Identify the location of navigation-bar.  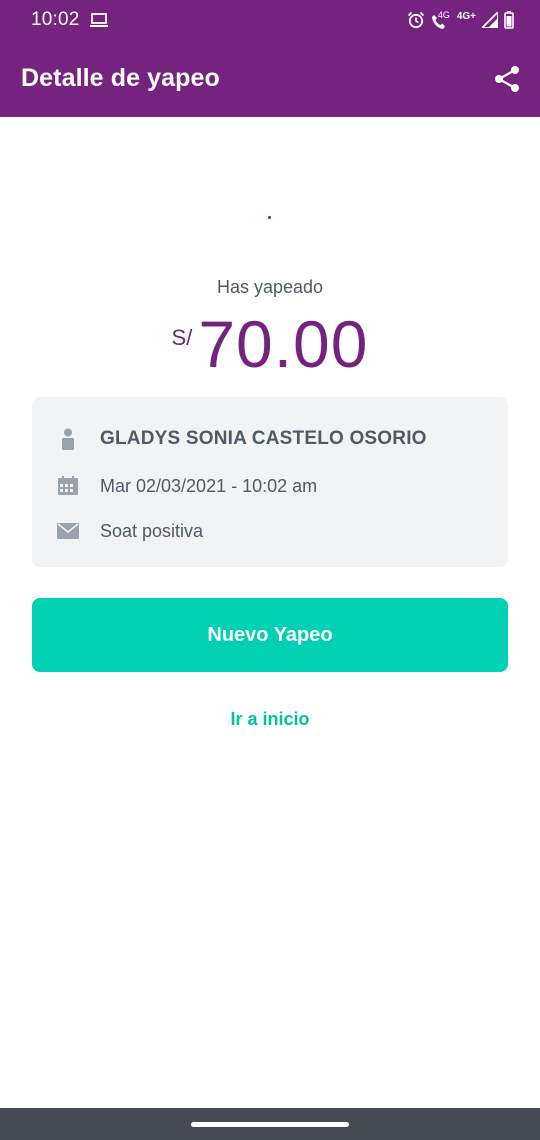
(270, 1124).